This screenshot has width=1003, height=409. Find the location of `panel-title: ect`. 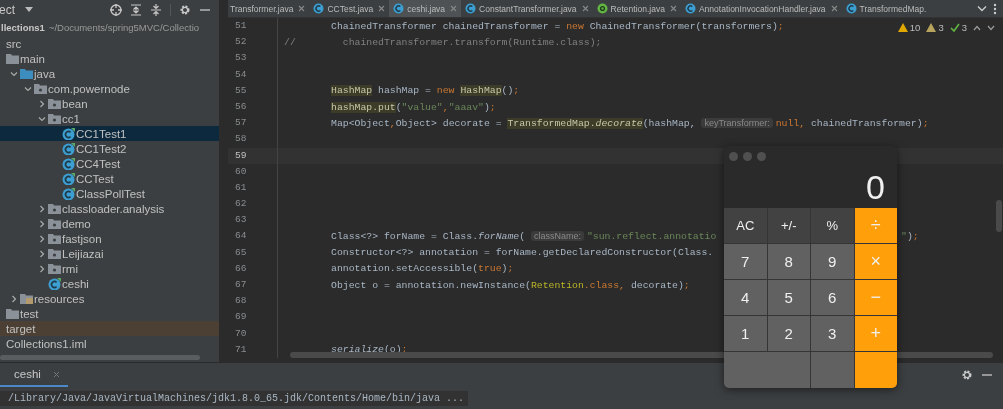

panel-title: ect is located at coordinates (7, 9).